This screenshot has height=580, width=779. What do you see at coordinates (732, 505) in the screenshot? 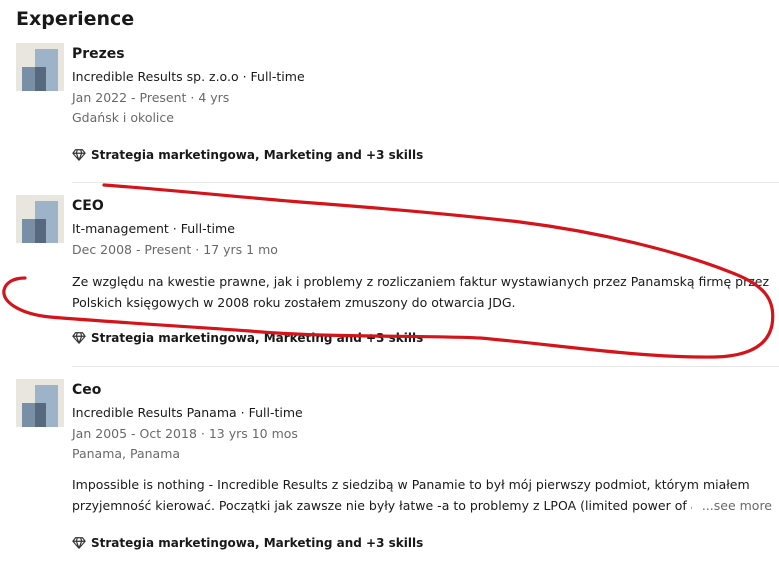
I see `see-more-link: ...see more` at bounding box center [732, 505].